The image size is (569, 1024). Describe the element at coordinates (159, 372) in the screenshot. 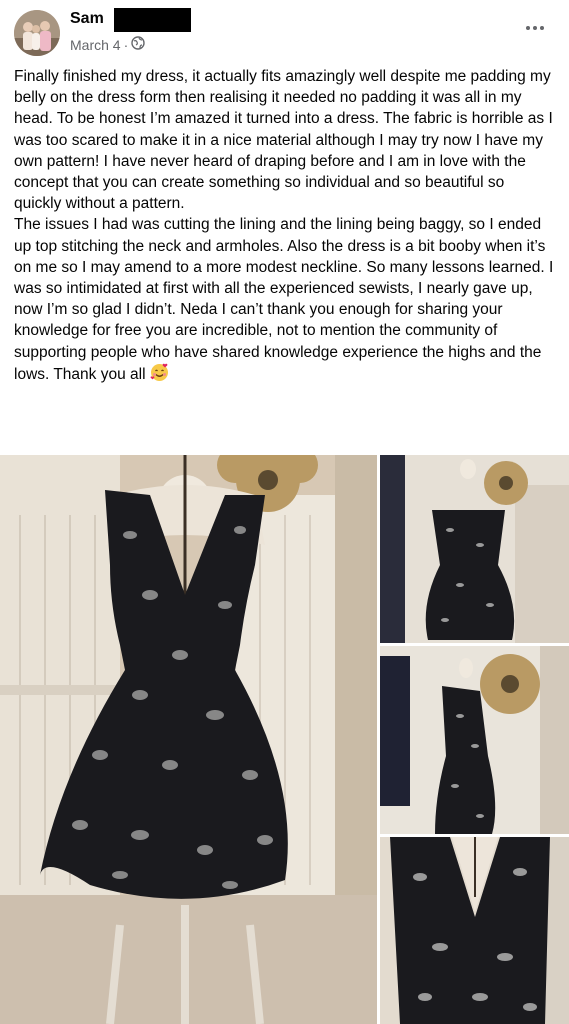

I see `smiling-face-with-hearts-emoji` at that location.